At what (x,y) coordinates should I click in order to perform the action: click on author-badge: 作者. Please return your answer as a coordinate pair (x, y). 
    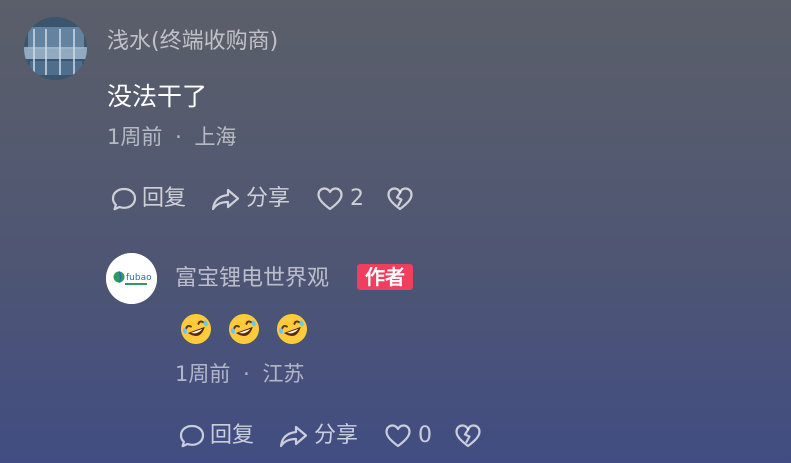
    Looking at the image, I should click on (385, 277).